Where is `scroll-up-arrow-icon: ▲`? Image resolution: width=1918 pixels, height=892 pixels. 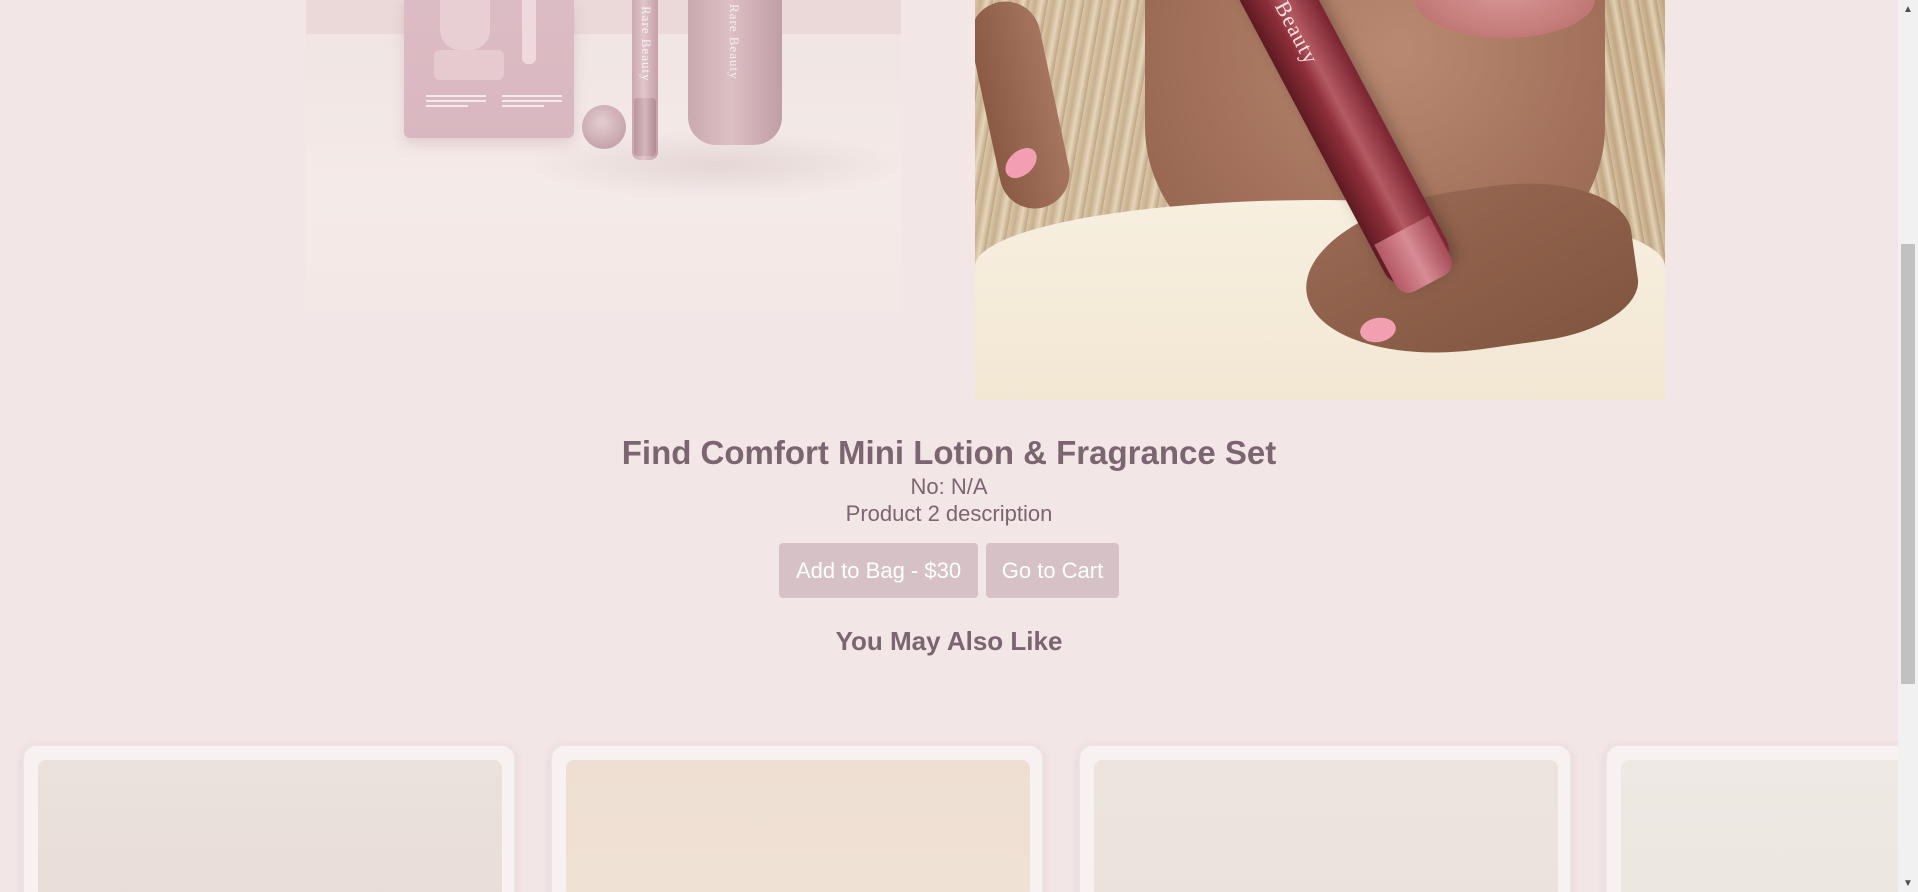 scroll-up-arrow-icon: ▲ is located at coordinates (1908, 9).